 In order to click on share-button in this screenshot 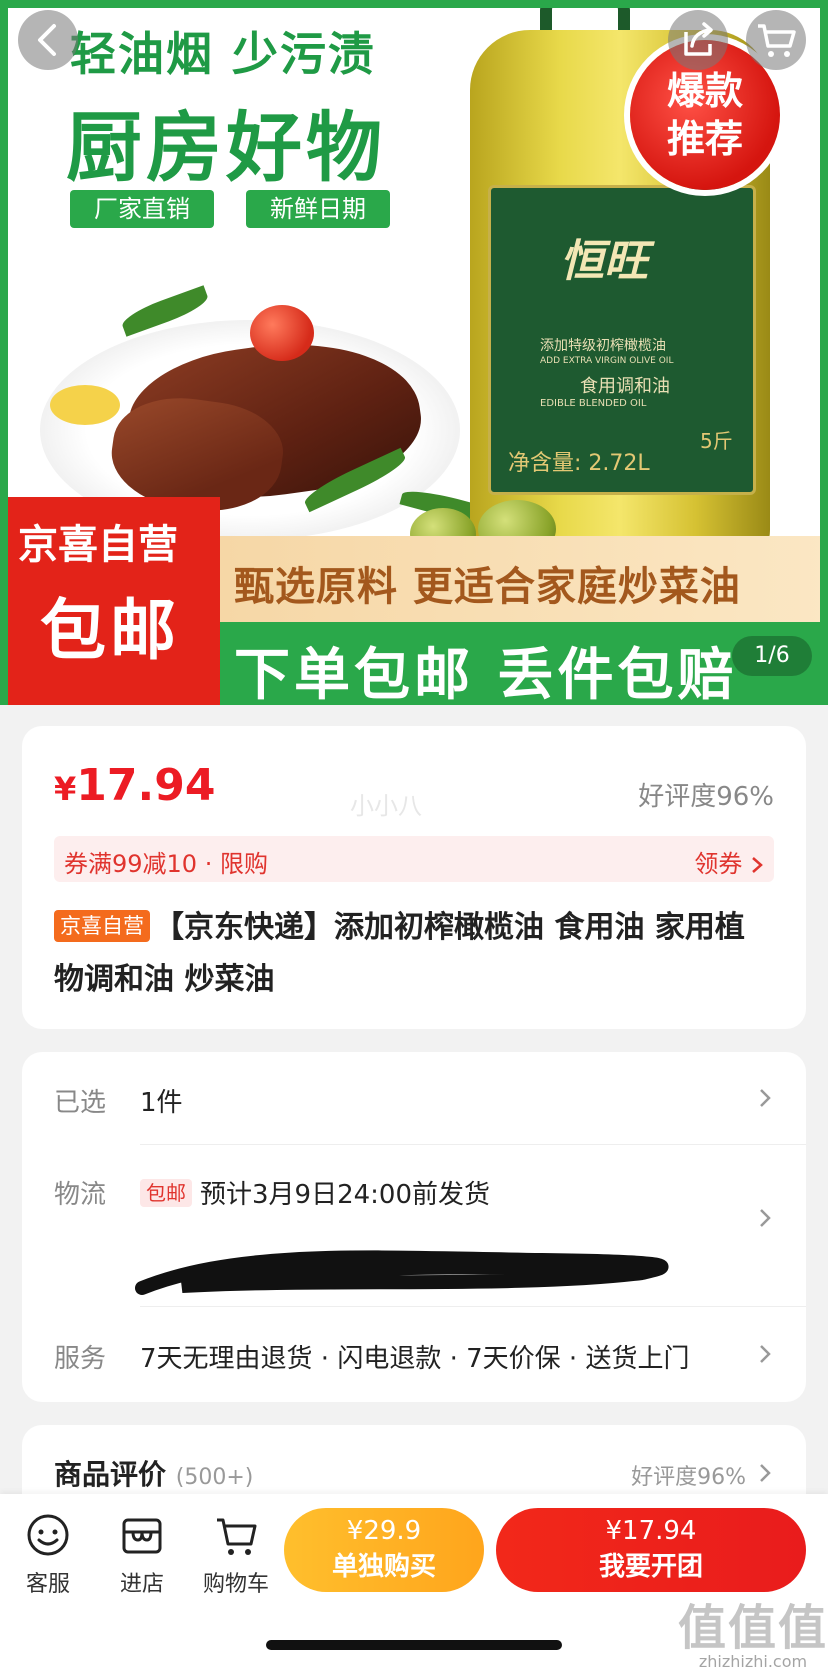, I will do `click(698, 40)`.